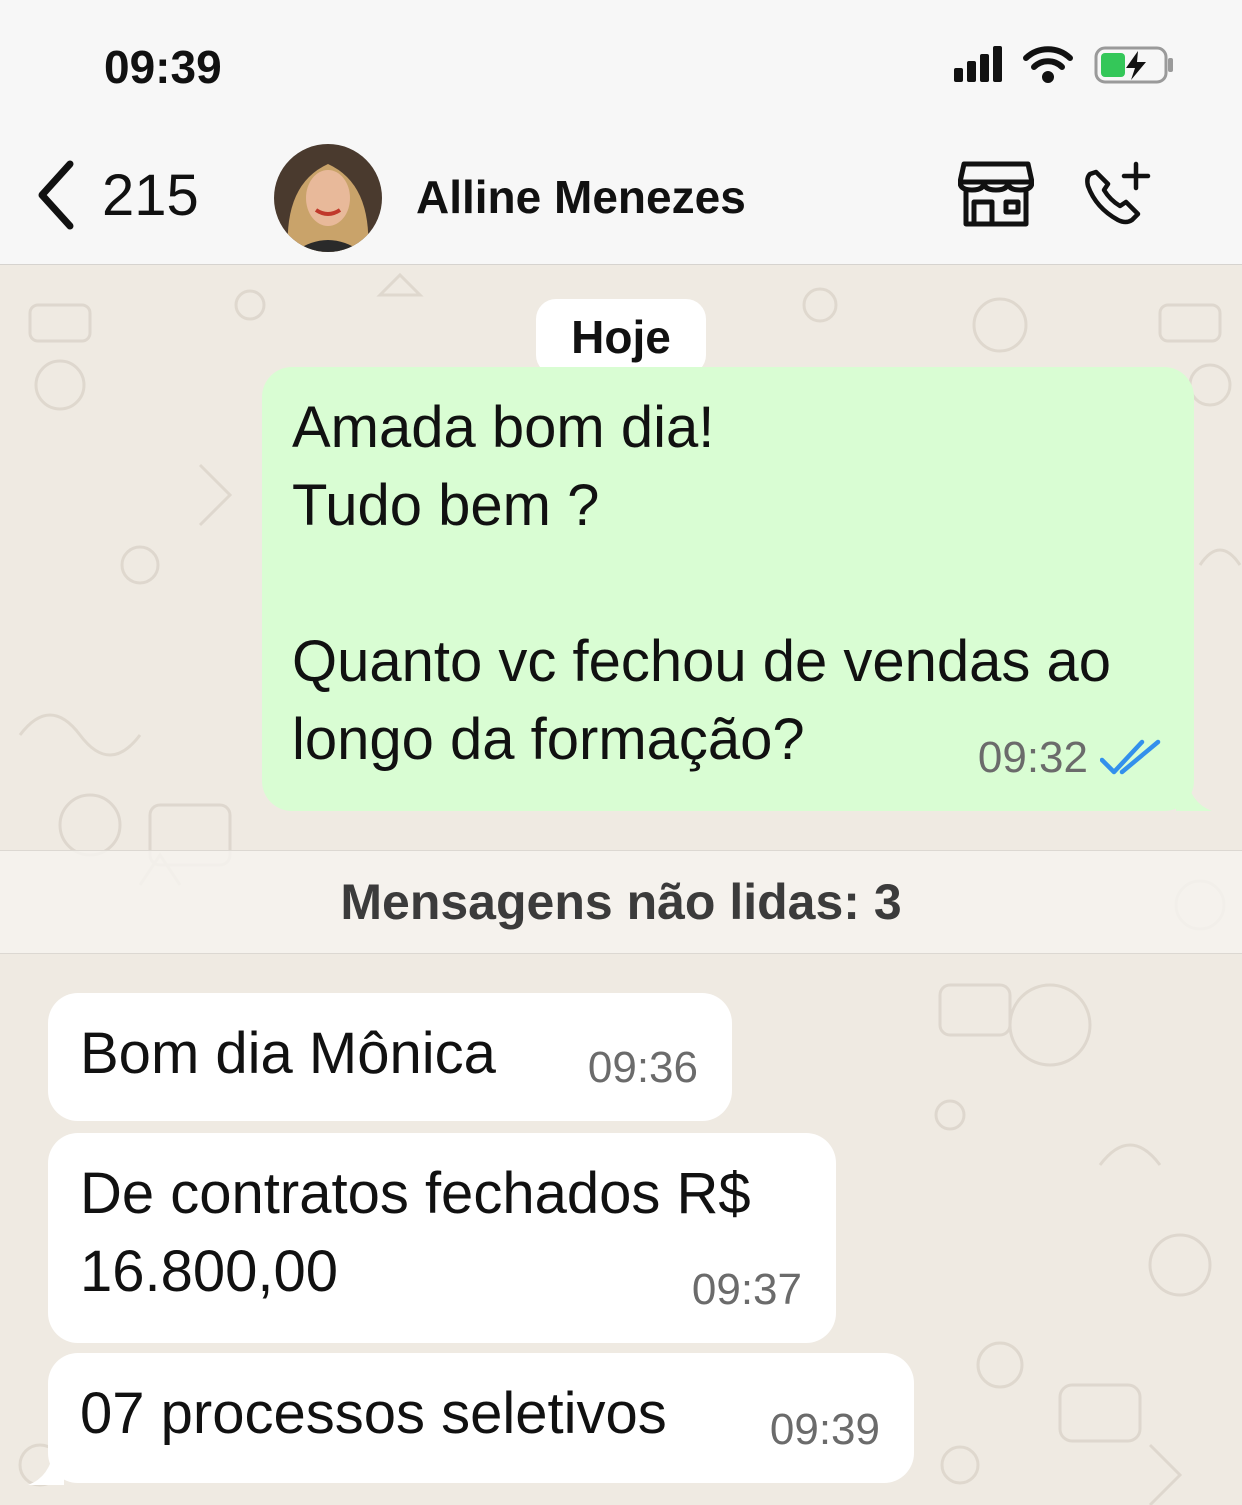  I want to click on incoming-message: Bom dia Mônica 09:36, so click(390, 1057).